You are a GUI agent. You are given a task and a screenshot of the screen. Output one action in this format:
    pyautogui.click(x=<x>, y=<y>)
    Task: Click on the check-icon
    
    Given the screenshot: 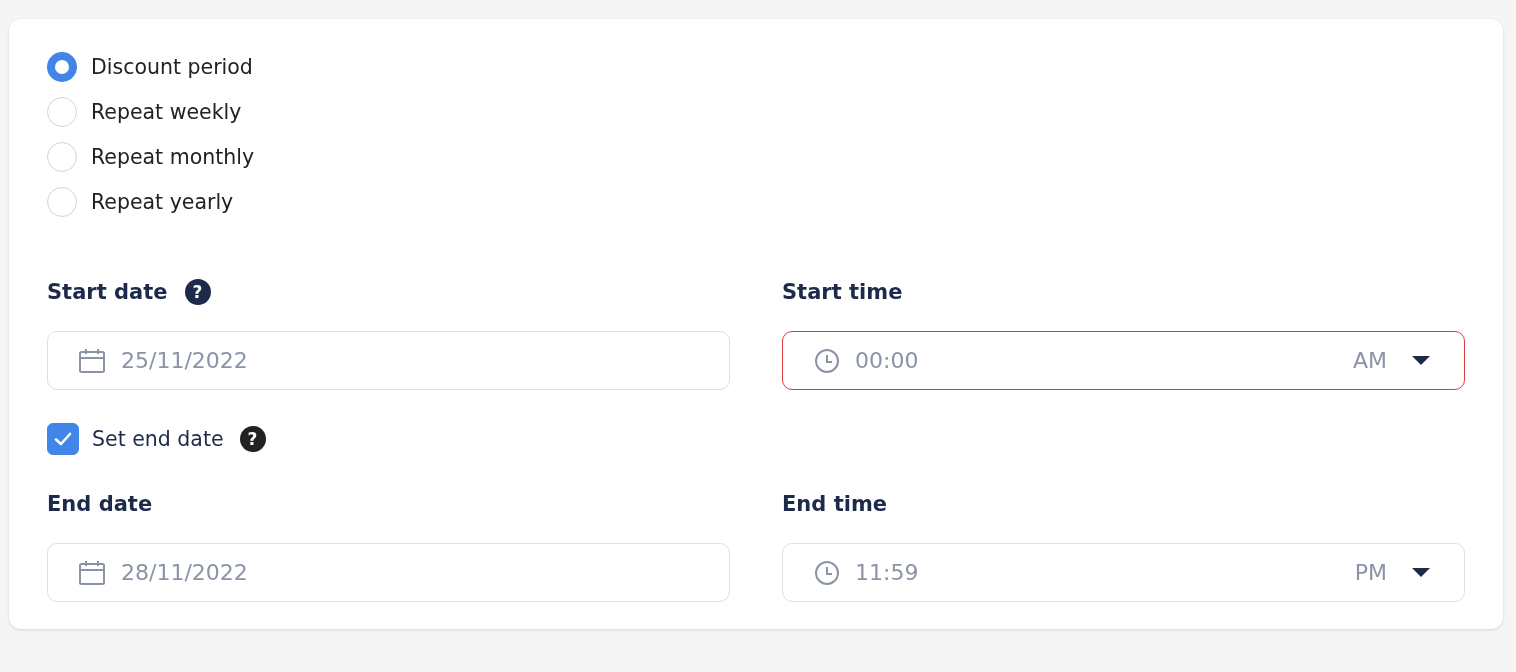 What is the action you would take?
    pyautogui.click(x=63, y=439)
    